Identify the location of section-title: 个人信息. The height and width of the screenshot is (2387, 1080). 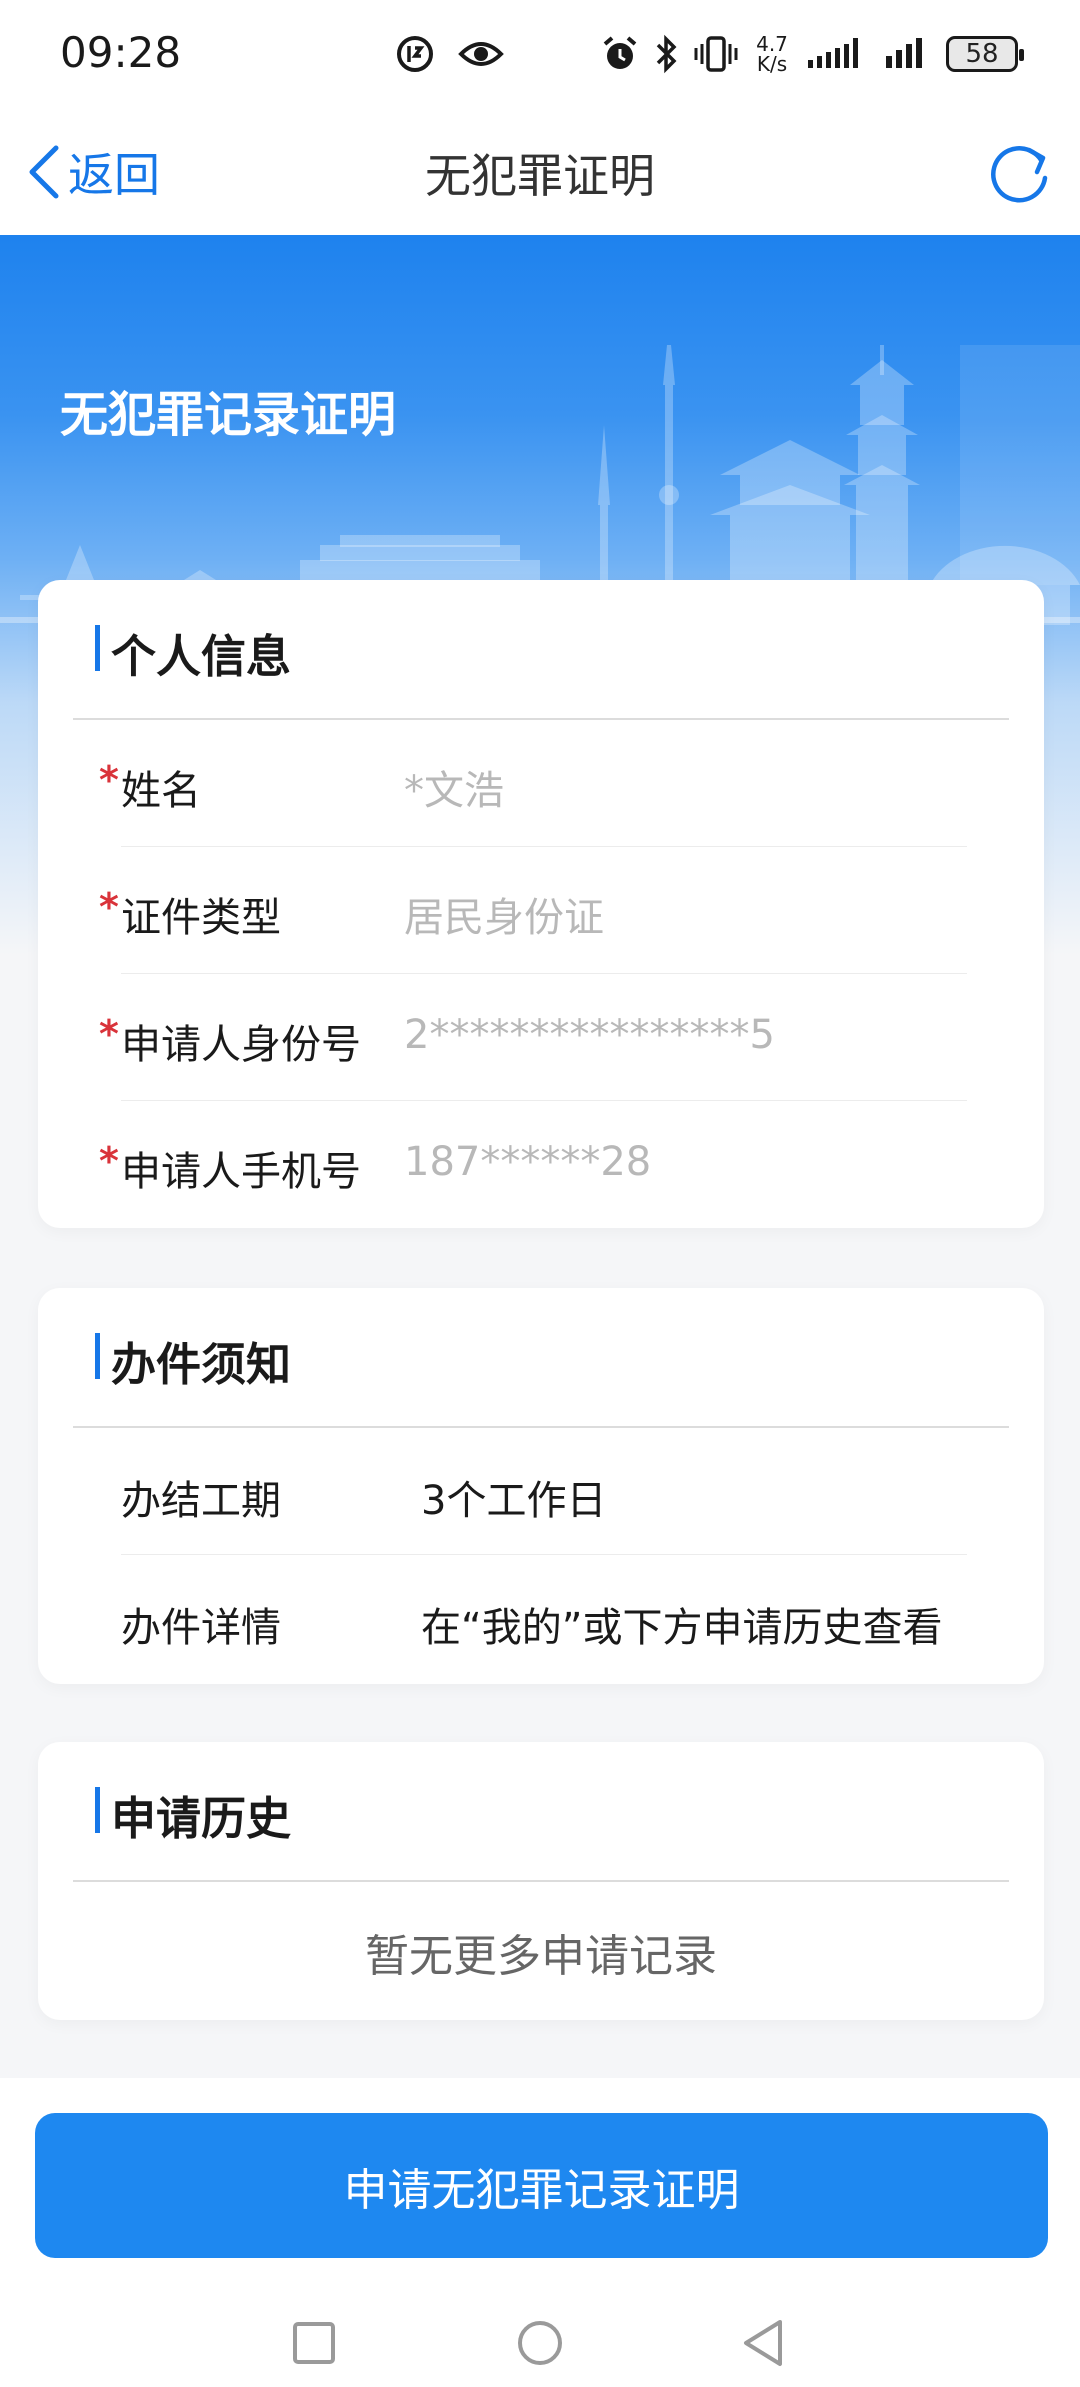
(201, 656).